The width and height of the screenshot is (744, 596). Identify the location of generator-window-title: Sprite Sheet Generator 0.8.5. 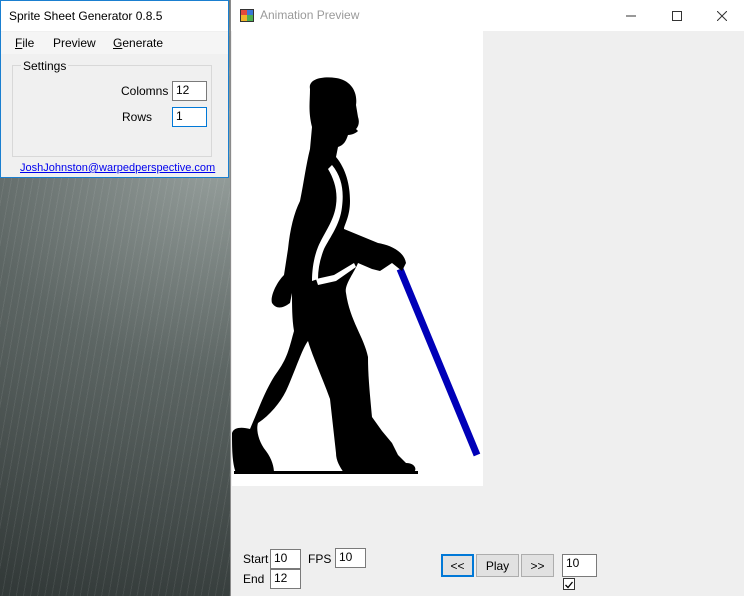
(86, 16).